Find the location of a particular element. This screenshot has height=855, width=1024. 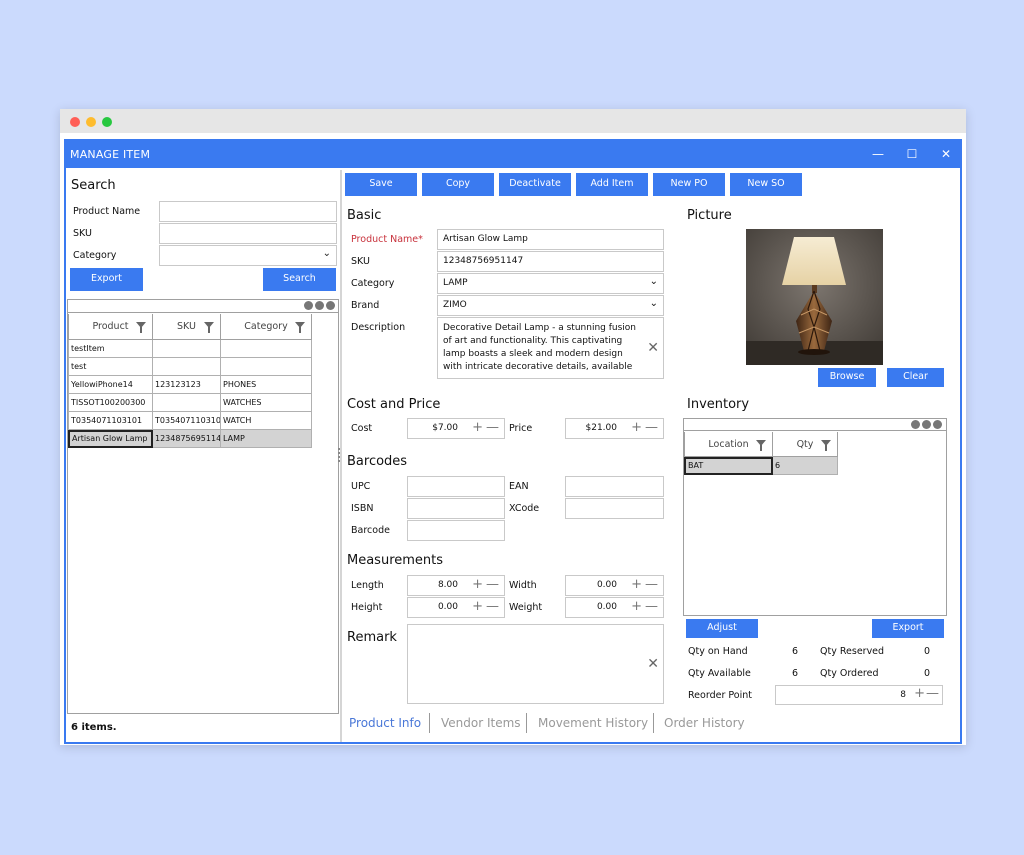

xcode-input is located at coordinates (614, 508).